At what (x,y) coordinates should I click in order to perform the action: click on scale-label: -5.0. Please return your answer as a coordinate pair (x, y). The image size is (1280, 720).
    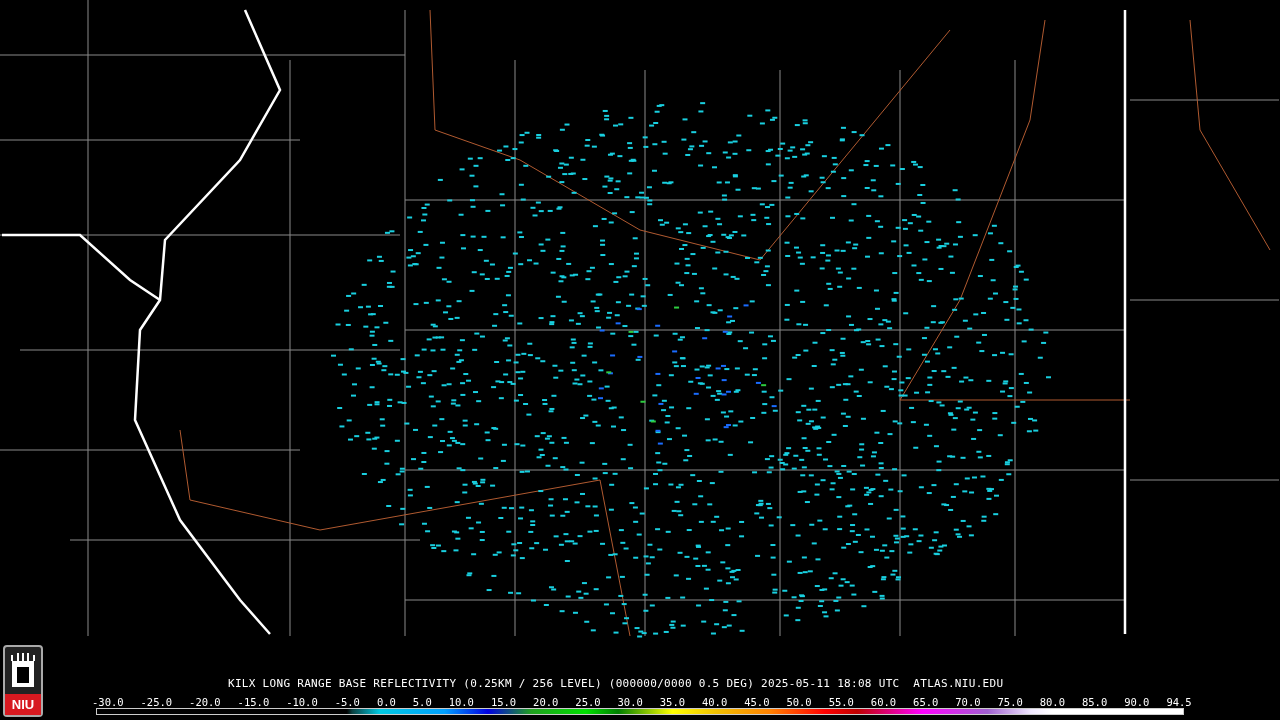
    Looking at the image, I should click on (347, 702).